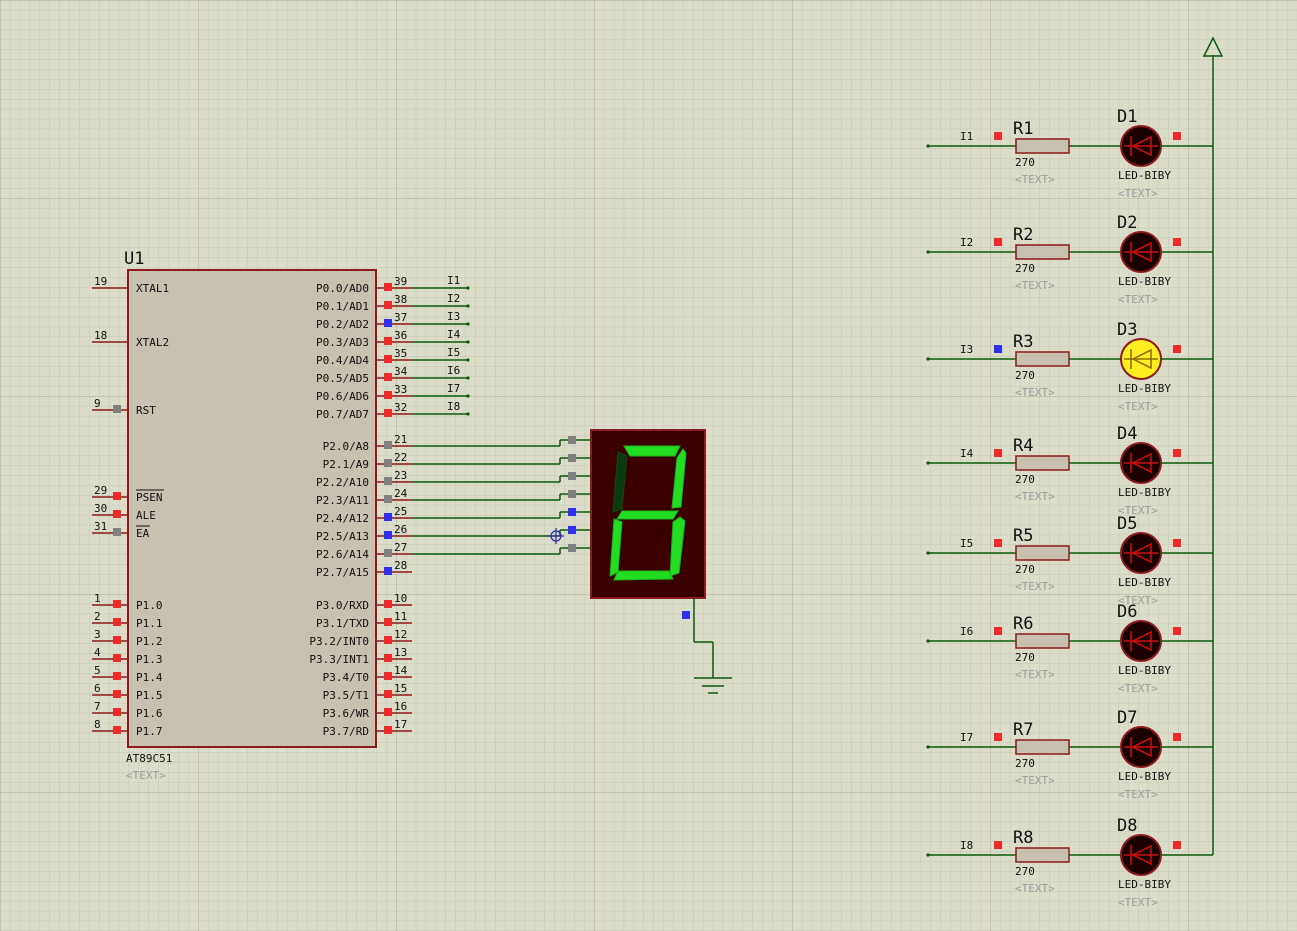  I want to click on net-label: I1, so click(453, 280).